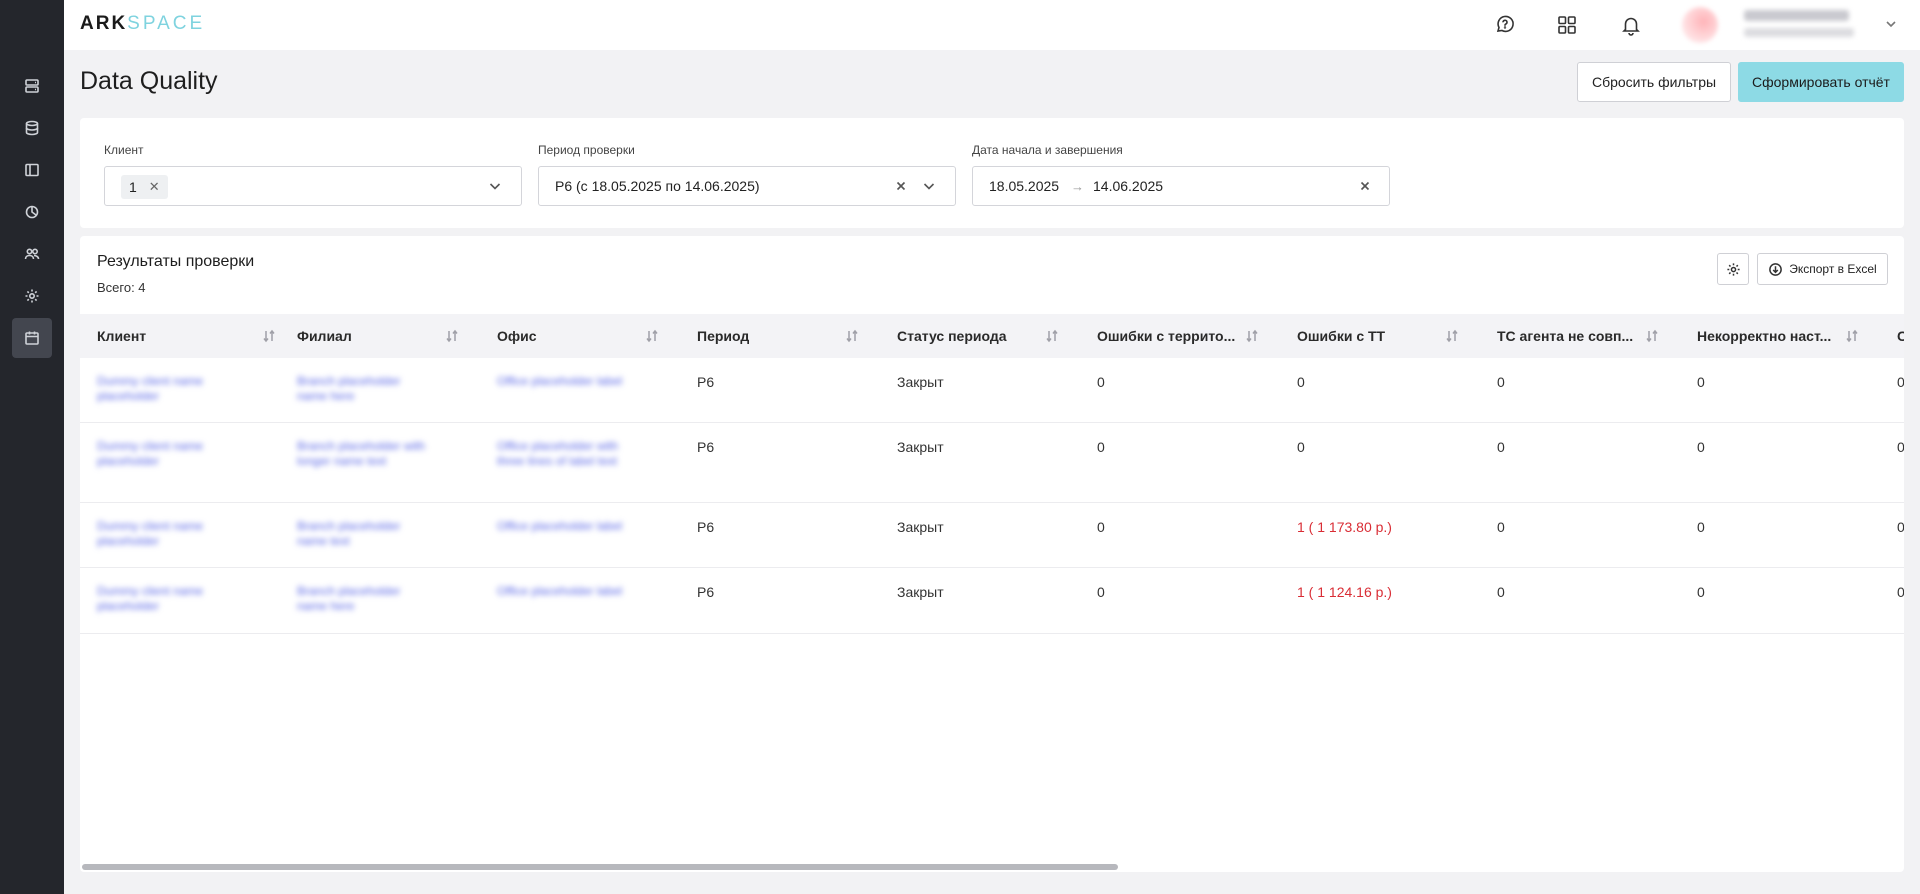 Image resolution: width=1920 pixels, height=894 pixels. What do you see at coordinates (600, 867) in the screenshot?
I see `horizontal-scrollbar` at bounding box center [600, 867].